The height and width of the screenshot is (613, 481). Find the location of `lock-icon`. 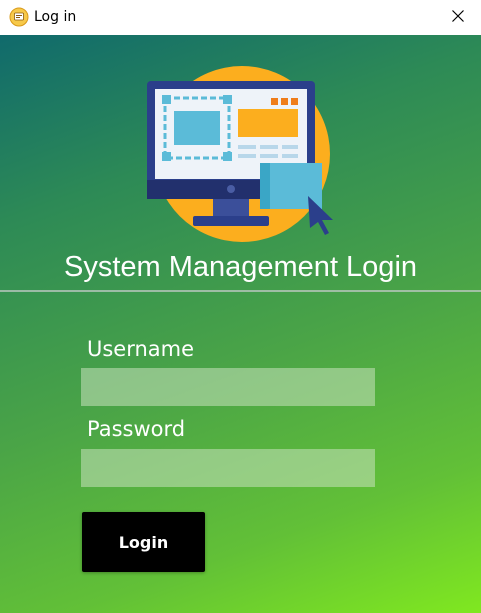

lock-icon is located at coordinates (19, 17).